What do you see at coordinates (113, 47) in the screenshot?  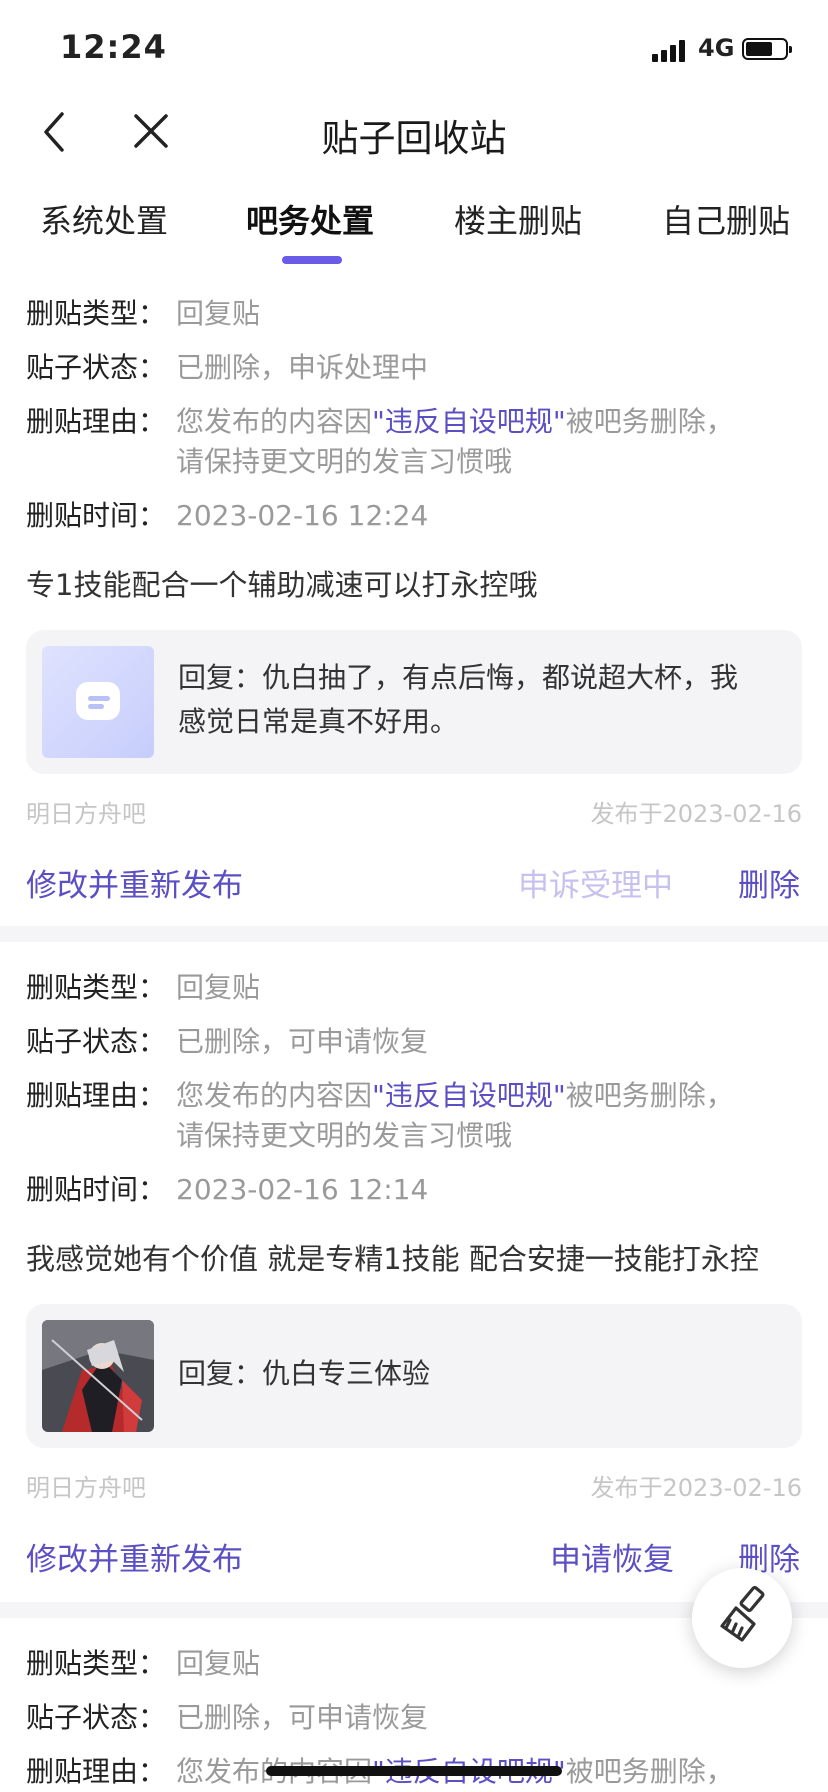 I see `status-time: 12:24` at bounding box center [113, 47].